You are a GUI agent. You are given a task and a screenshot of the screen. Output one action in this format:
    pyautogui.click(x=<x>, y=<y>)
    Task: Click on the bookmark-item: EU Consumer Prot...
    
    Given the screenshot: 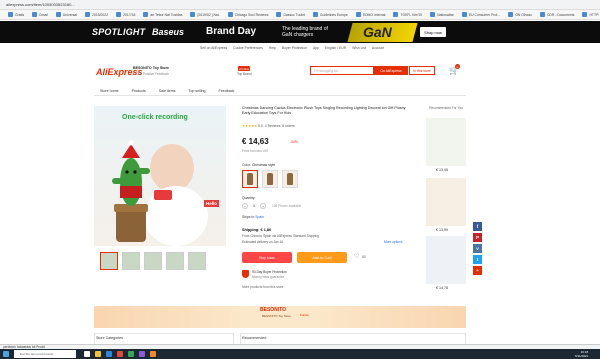 What is the action you would take?
    pyautogui.click(x=481, y=14)
    